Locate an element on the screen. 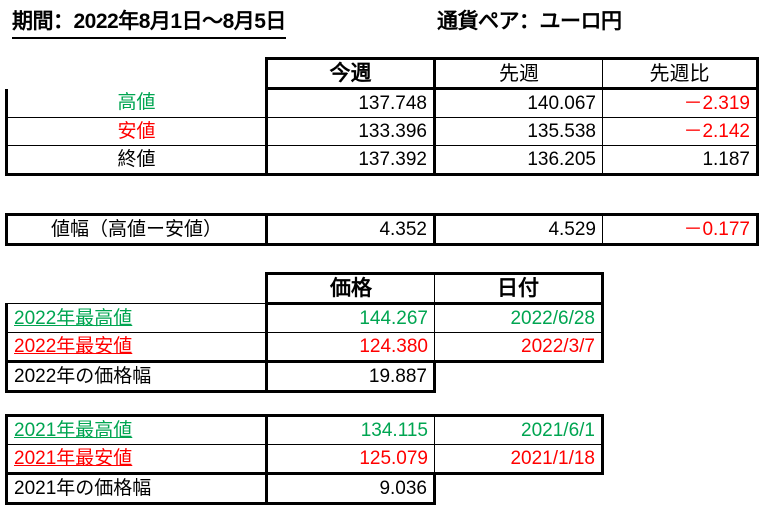  table-row: 安値 133.396 135.538 －2.142 is located at coordinates (382, 131).